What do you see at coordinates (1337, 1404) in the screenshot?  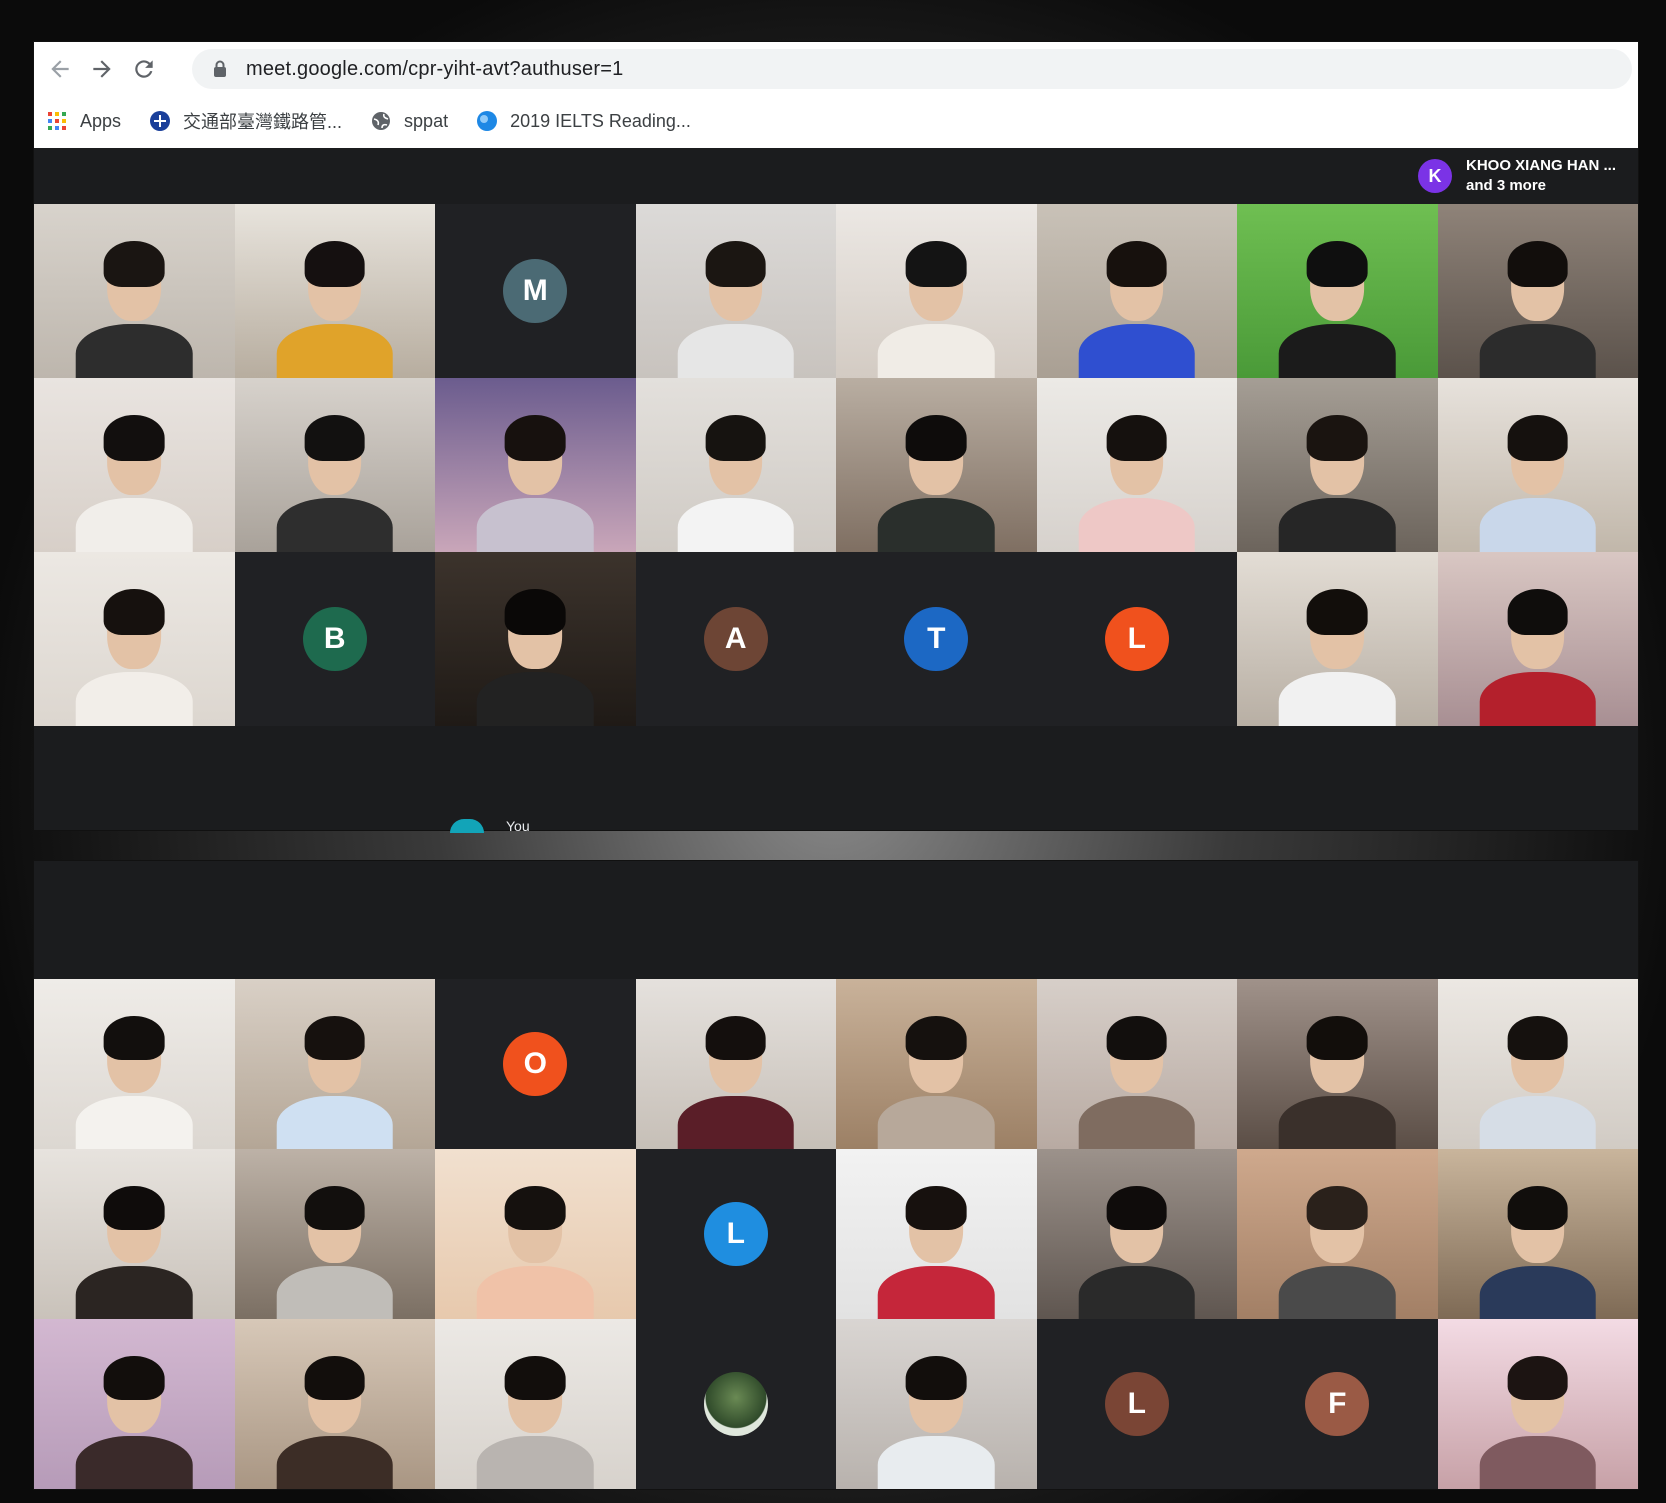 I see `participant-tile: F` at bounding box center [1337, 1404].